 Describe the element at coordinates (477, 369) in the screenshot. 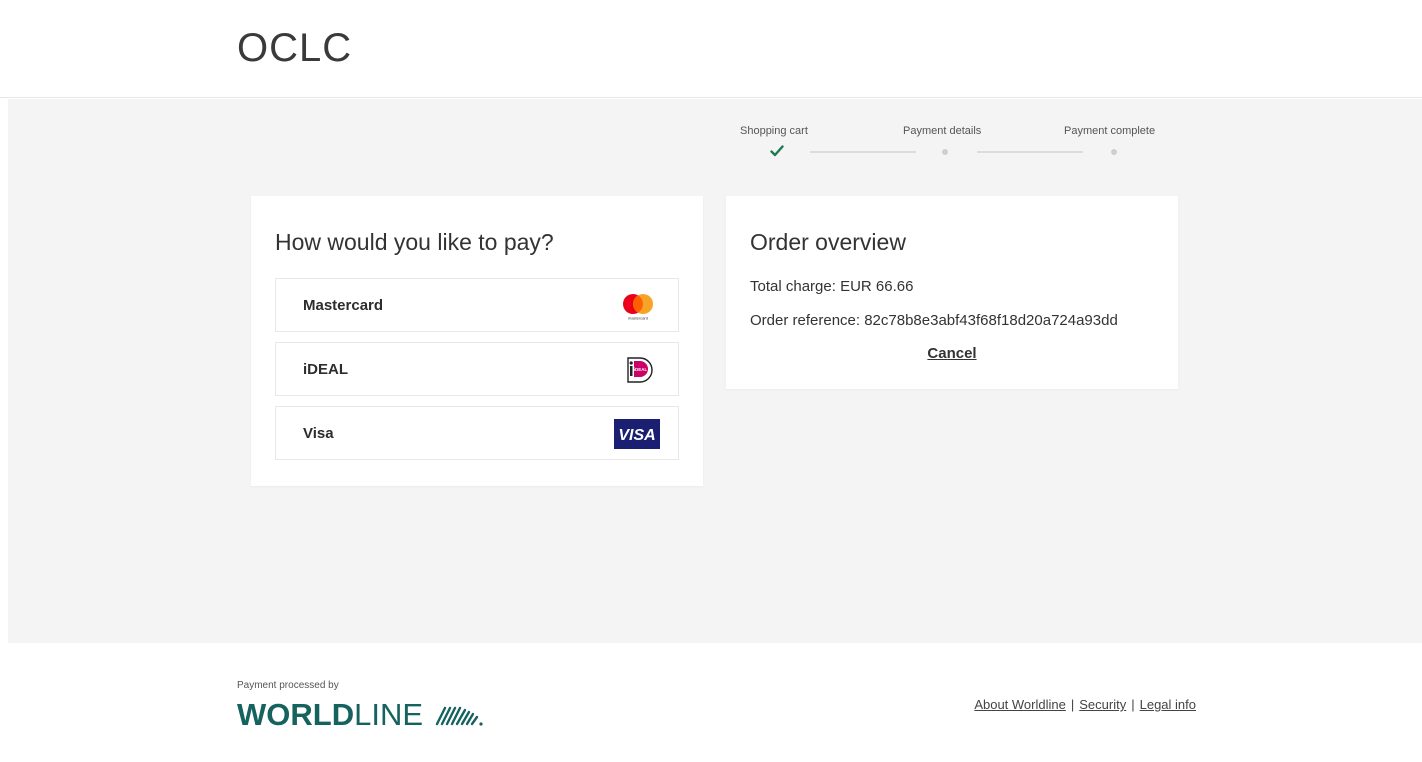

I see `payment-method-ideal: iDEAL iDEAL` at that location.